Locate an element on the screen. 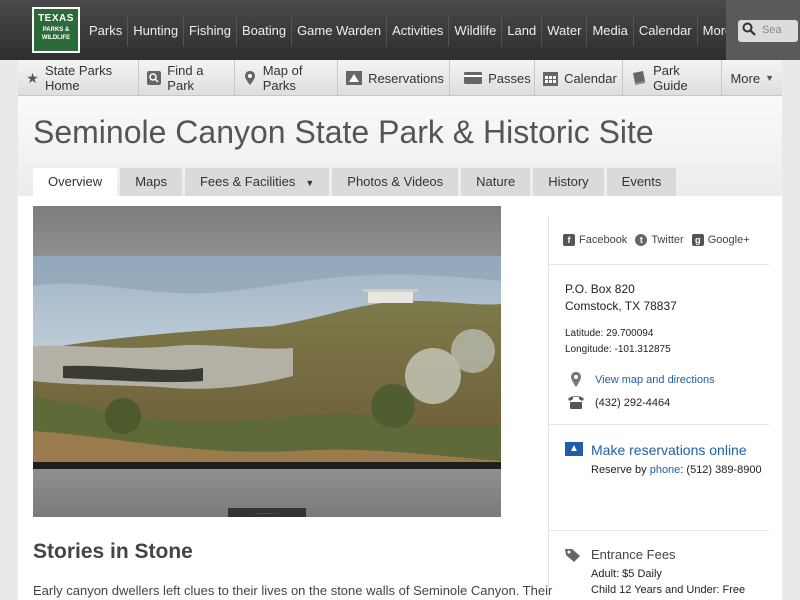 The height and width of the screenshot is (600, 800). subnav-label: Calendar is located at coordinates (590, 78).